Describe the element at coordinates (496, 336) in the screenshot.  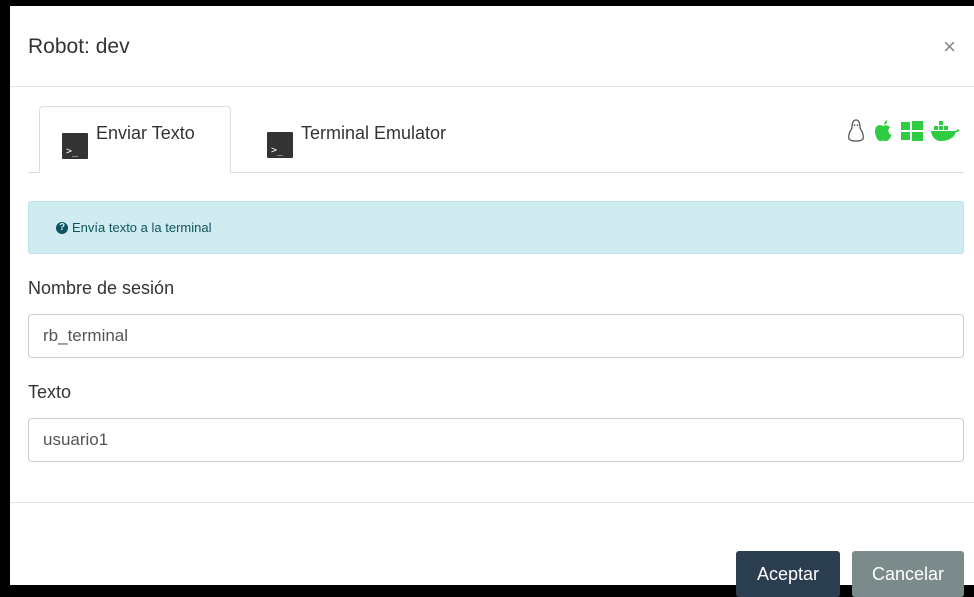
I see `session-name-input` at that location.